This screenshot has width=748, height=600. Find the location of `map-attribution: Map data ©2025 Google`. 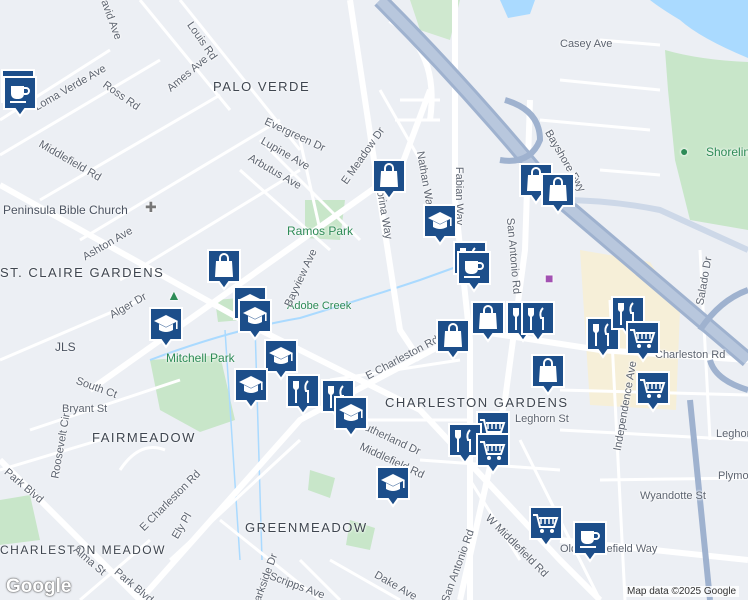

map-attribution: Map data ©2025 Google is located at coordinates (682, 591).